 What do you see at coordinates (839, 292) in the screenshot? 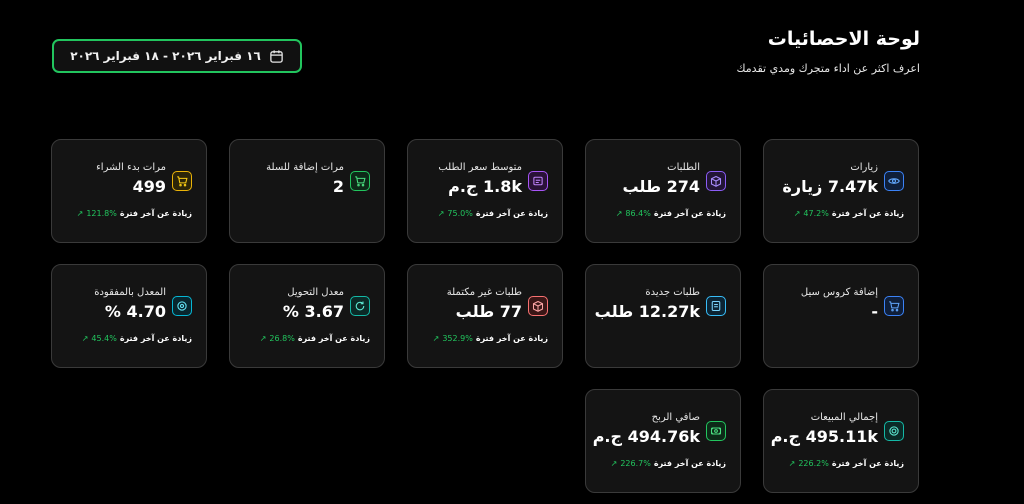
I see `card-label: إضافة كروس سيل` at bounding box center [839, 292].